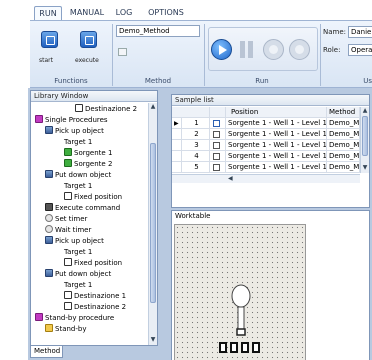  What do you see at coordinates (246, 49) in the screenshot?
I see `pause-button` at bounding box center [246, 49].